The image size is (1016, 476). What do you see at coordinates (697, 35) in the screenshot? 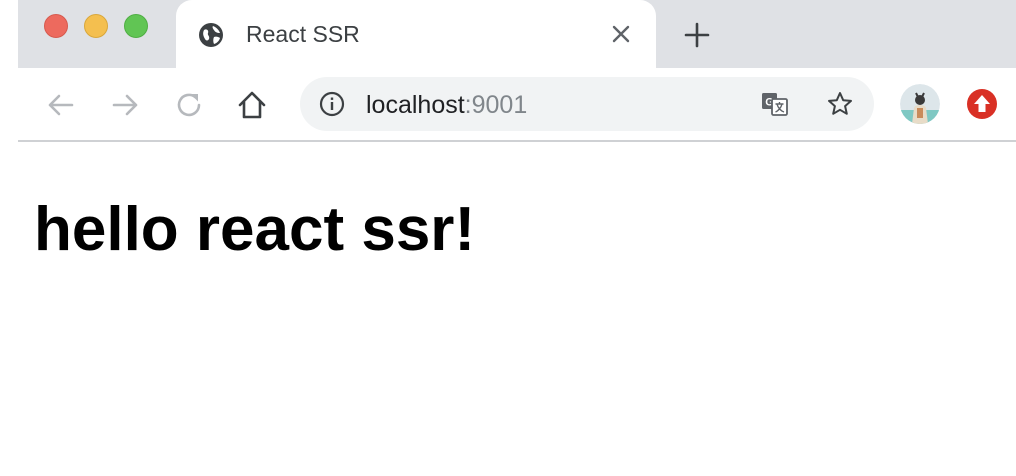
I see `new-tab-icon` at bounding box center [697, 35].